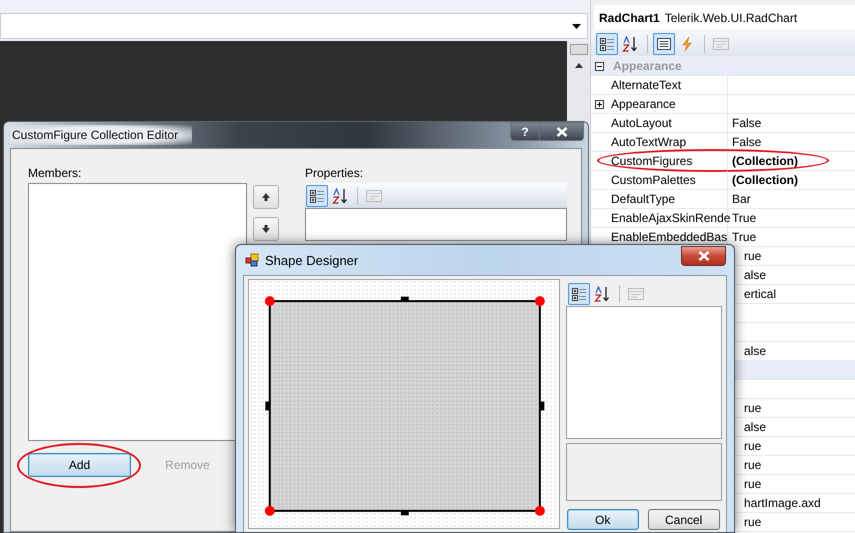 The width and height of the screenshot is (855, 533). What do you see at coordinates (525, 131) in the screenshot?
I see `help-button: ?` at bounding box center [525, 131].